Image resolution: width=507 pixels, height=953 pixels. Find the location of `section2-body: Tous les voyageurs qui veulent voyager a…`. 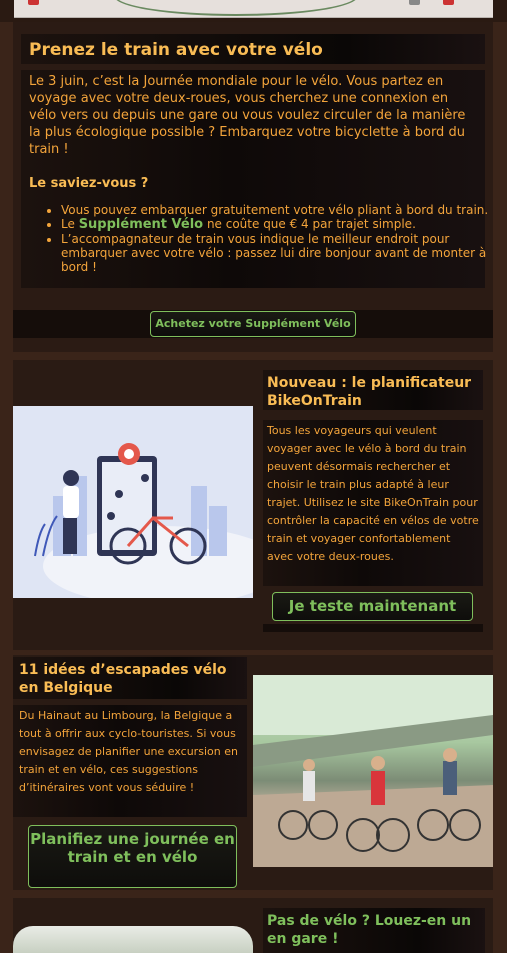

section2-body: Tous les voyageurs qui veulent voyager a… is located at coordinates (373, 493).